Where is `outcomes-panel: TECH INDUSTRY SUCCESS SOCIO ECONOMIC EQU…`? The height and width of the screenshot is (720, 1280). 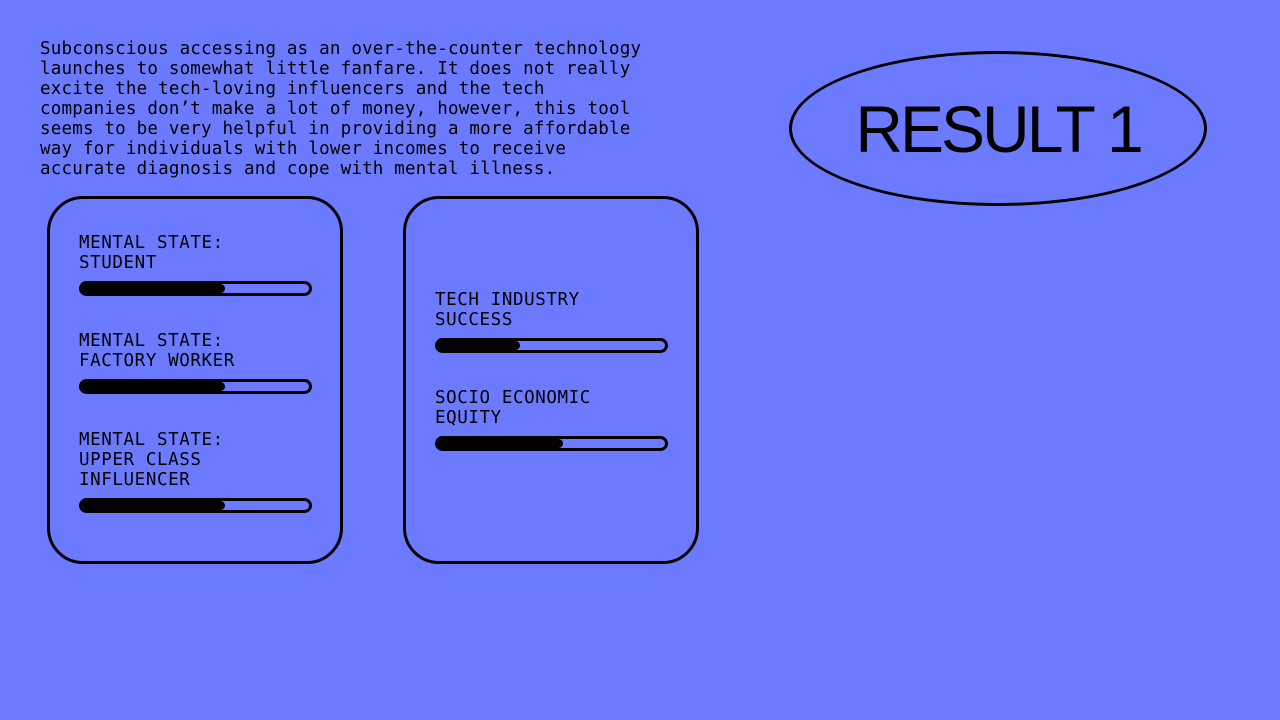
outcomes-panel: TECH INDUSTRY SUCCESS SOCIO ECONOMIC EQU… is located at coordinates (551, 380).